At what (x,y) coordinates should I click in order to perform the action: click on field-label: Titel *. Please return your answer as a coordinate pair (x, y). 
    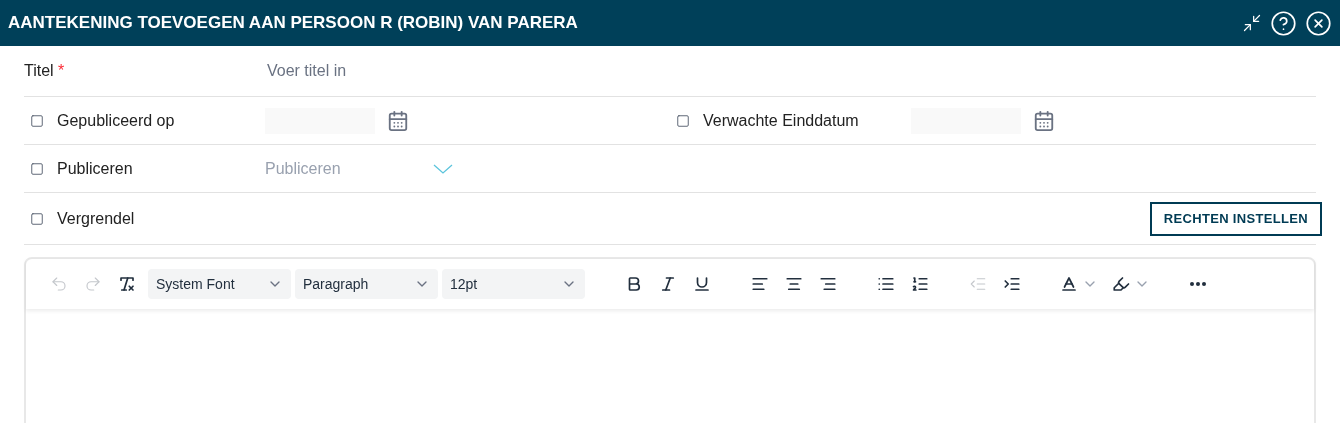
    Looking at the image, I should click on (45, 71).